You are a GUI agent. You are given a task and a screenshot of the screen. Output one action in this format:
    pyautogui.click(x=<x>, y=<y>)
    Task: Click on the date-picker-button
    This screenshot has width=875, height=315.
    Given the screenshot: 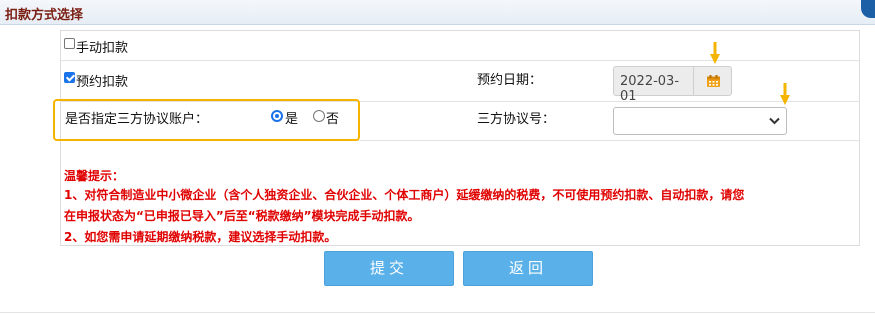 What is the action you would take?
    pyautogui.click(x=712, y=81)
    